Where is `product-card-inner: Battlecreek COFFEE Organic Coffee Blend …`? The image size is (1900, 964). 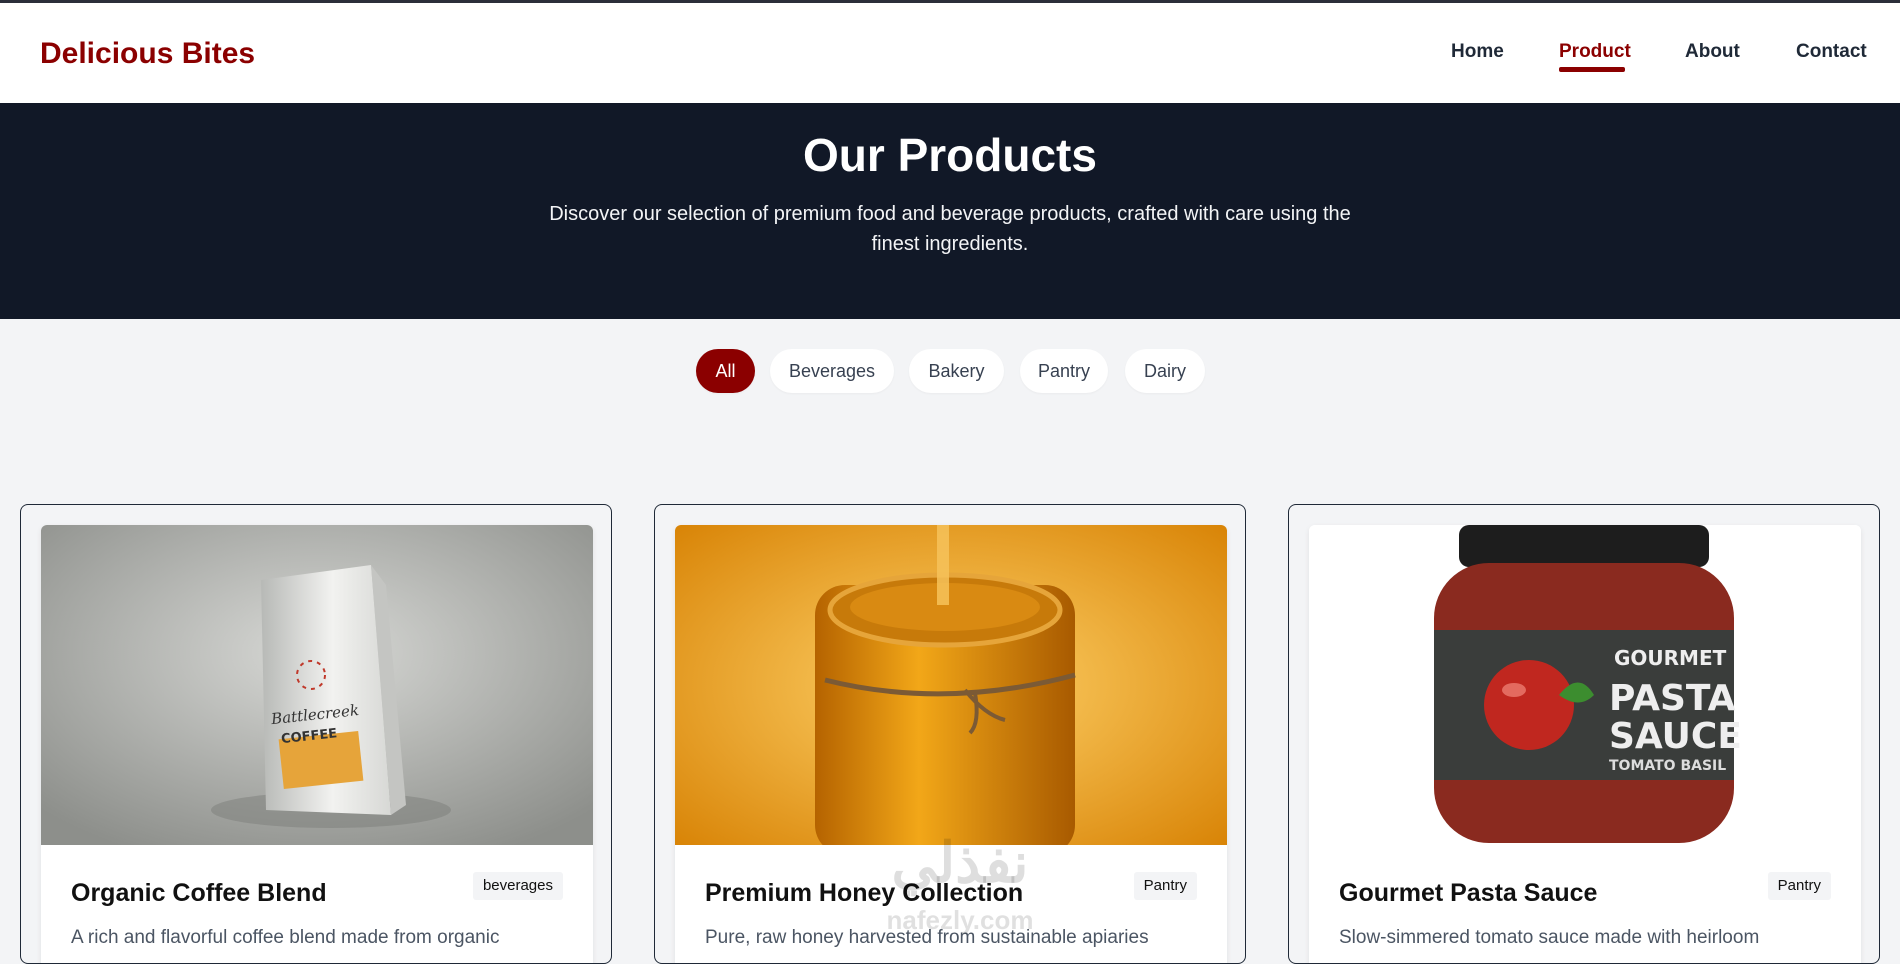 product-card-inner: Battlecreek COFFEE Organic Coffee Blend … is located at coordinates (317, 744).